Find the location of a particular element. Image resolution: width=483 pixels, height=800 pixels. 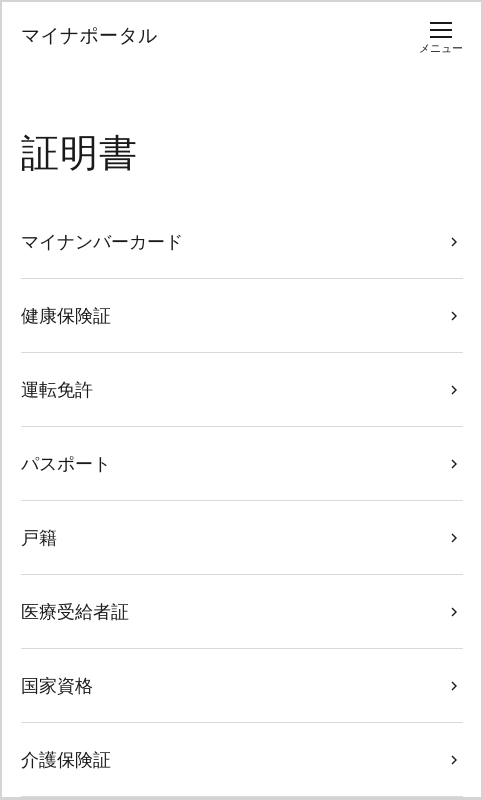

certificate-link: 医療受給者証 is located at coordinates (242, 612).